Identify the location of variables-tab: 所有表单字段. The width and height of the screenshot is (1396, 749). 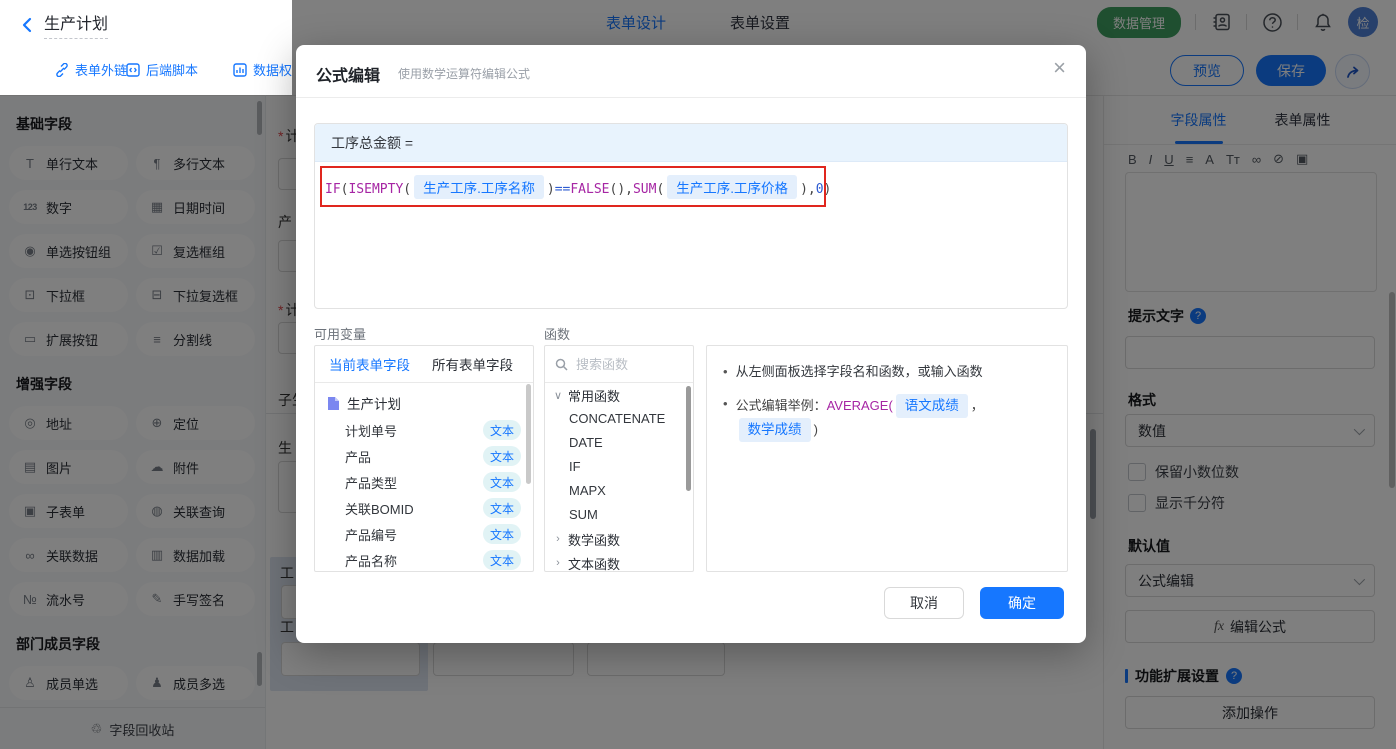
(472, 364).